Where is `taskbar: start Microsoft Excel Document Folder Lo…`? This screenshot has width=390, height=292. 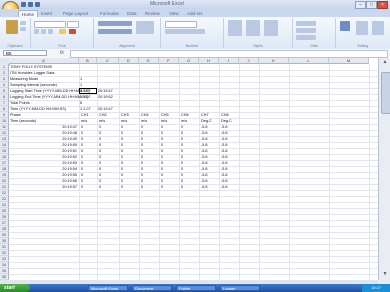
taskbar: start Microsoft Excel Document Folder Lo… is located at coordinates (195, 288).